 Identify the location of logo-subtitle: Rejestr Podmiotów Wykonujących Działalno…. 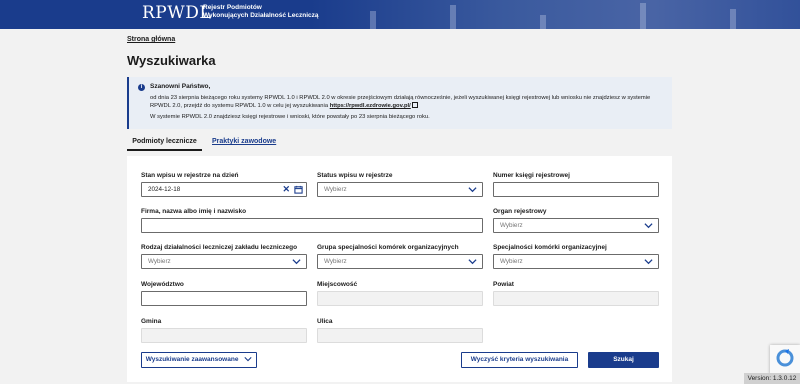
(261, 11).